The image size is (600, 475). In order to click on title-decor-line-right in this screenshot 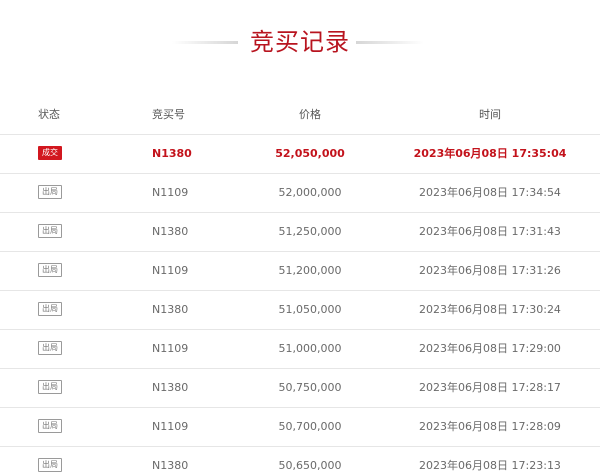, I will do `click(390, 42)`.